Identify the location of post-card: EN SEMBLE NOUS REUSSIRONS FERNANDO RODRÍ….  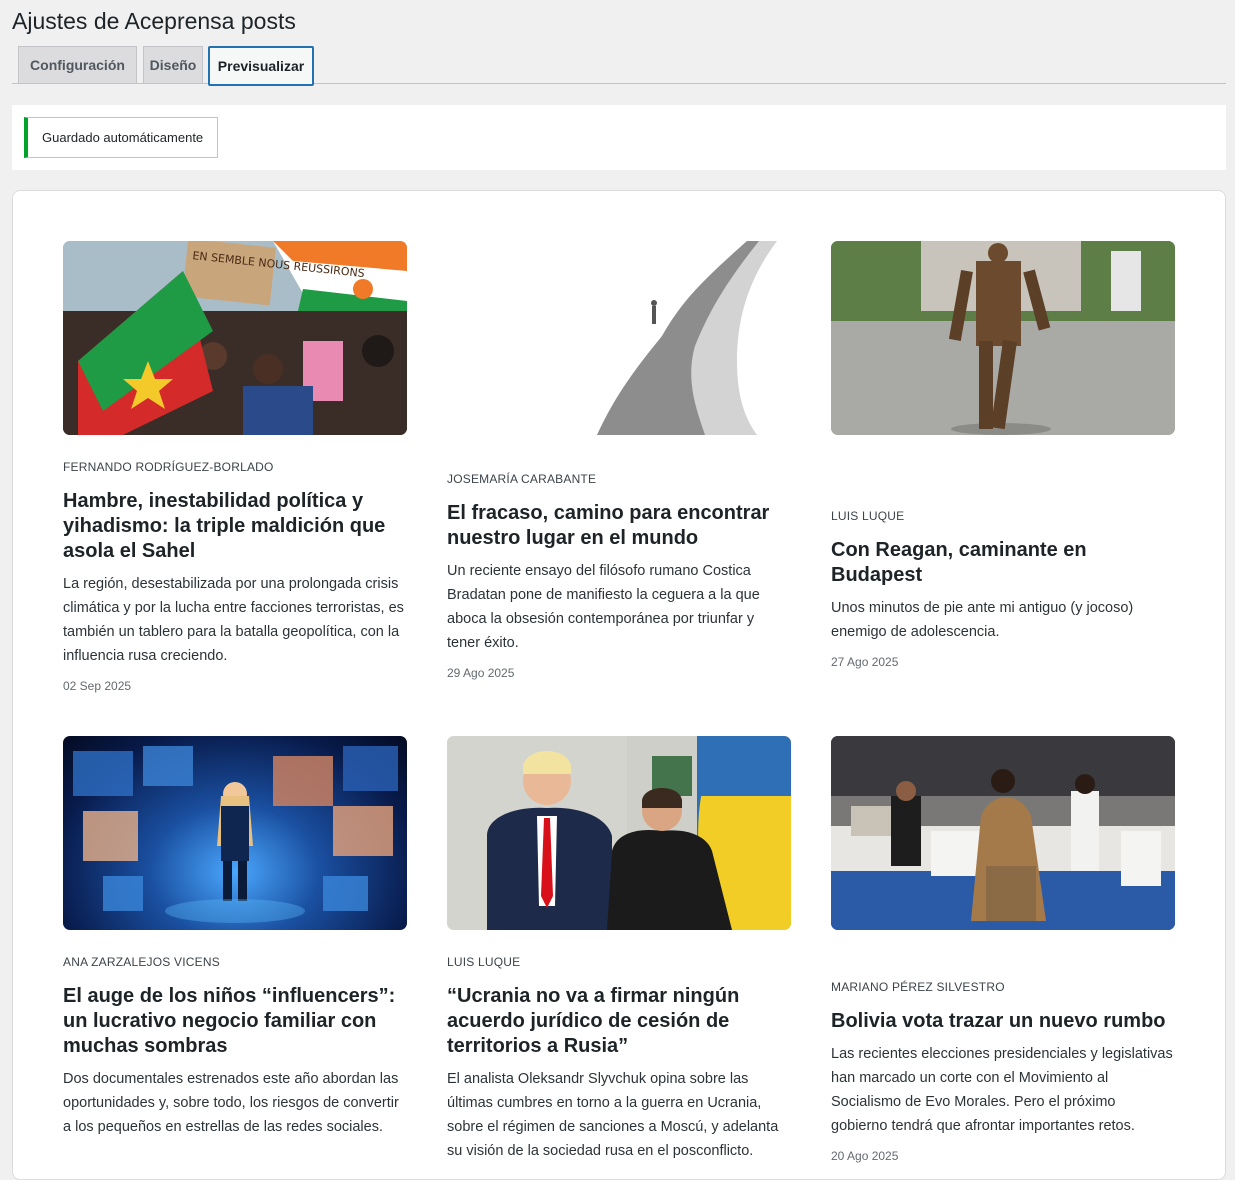
(235, 467).